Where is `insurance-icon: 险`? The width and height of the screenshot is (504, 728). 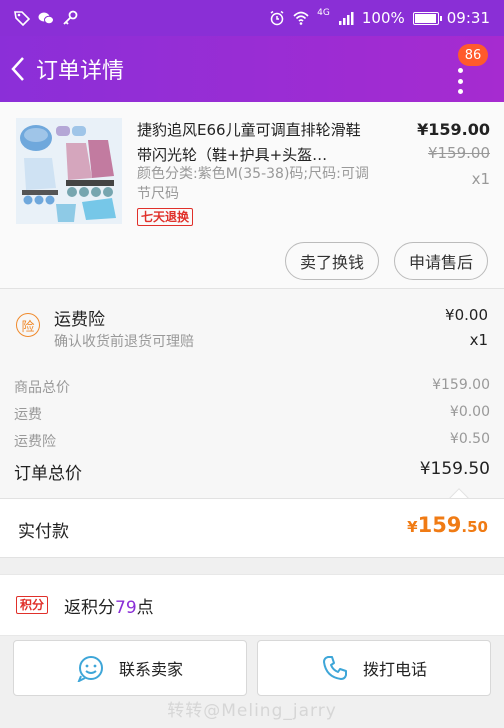
insurance-icon: 险 is located at coordinates (28, 325).